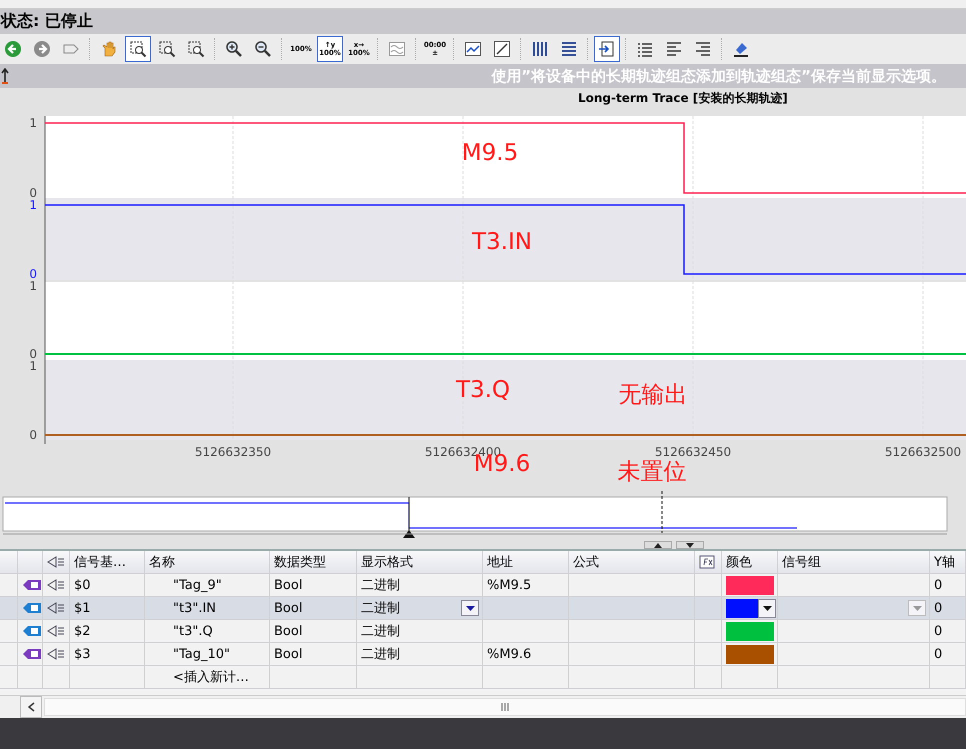 Image resolution: width=966 pixels, height=749 pixels. I want to click on chevron-left-icon, so click(31, 707).